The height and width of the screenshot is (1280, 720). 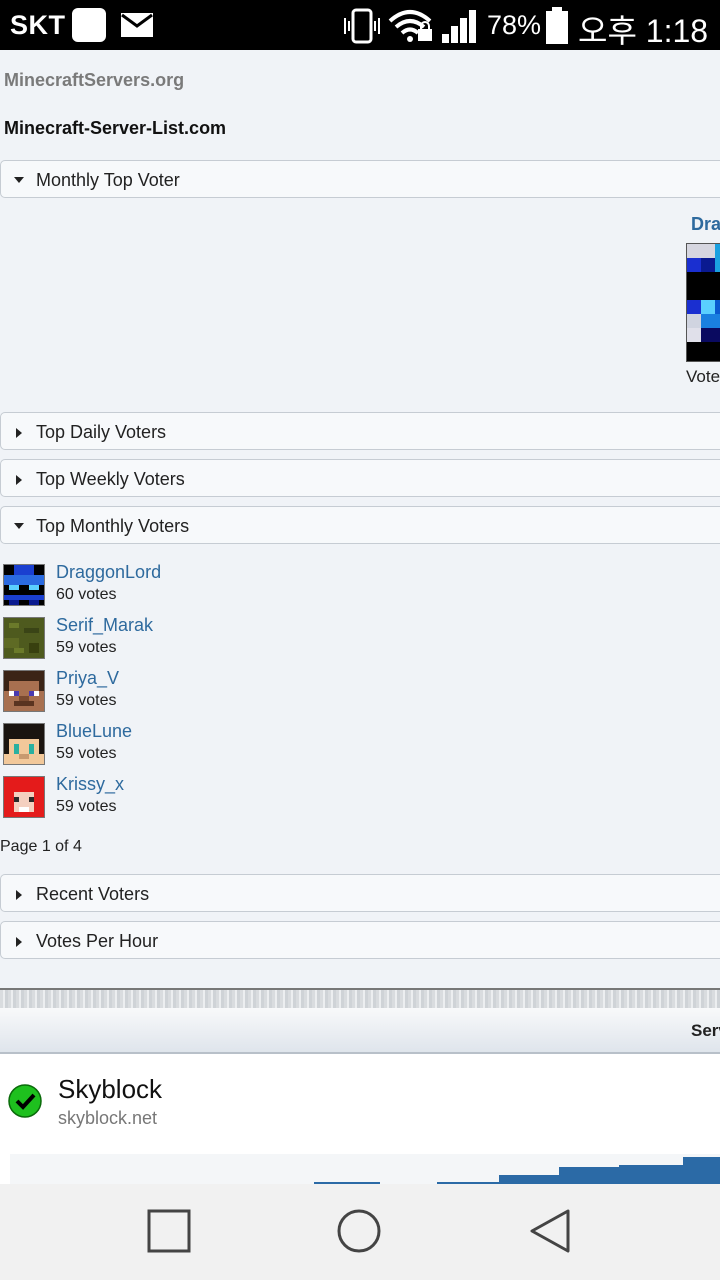 I want to click on section-label: Recent Voters, so click(x=93, y=894).